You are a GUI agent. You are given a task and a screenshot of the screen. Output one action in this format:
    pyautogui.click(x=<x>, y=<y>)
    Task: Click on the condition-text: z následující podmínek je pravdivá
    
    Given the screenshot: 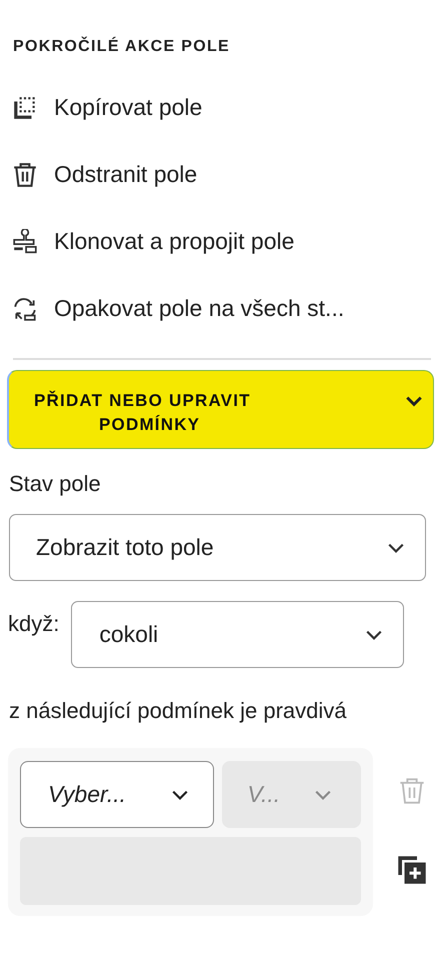 What is the action you would take?
    pyautogui.click(x=178, y=711)
    